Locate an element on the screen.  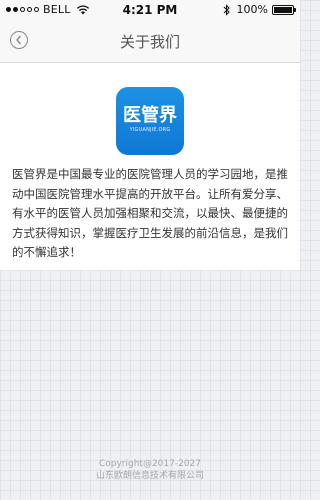
status-right: 100% is located at coordinates (259, 9).